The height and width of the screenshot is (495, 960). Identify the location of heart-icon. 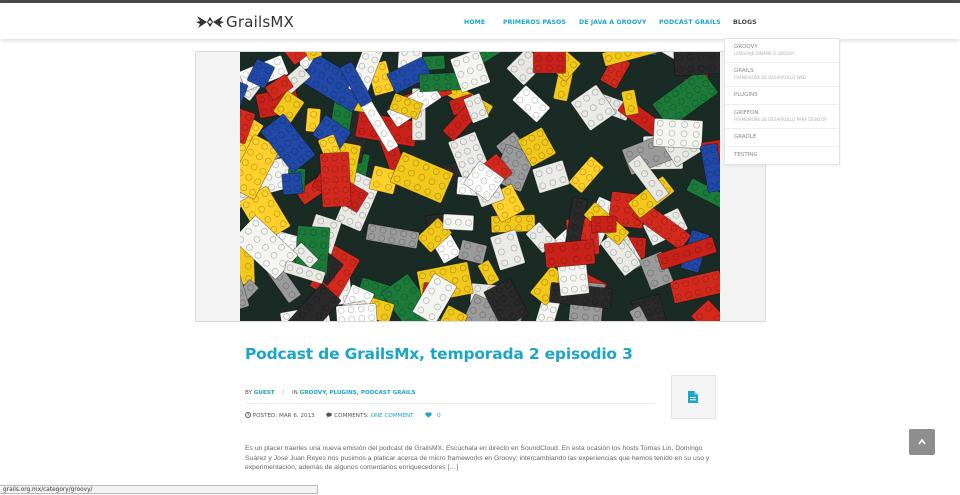
(428, 415).